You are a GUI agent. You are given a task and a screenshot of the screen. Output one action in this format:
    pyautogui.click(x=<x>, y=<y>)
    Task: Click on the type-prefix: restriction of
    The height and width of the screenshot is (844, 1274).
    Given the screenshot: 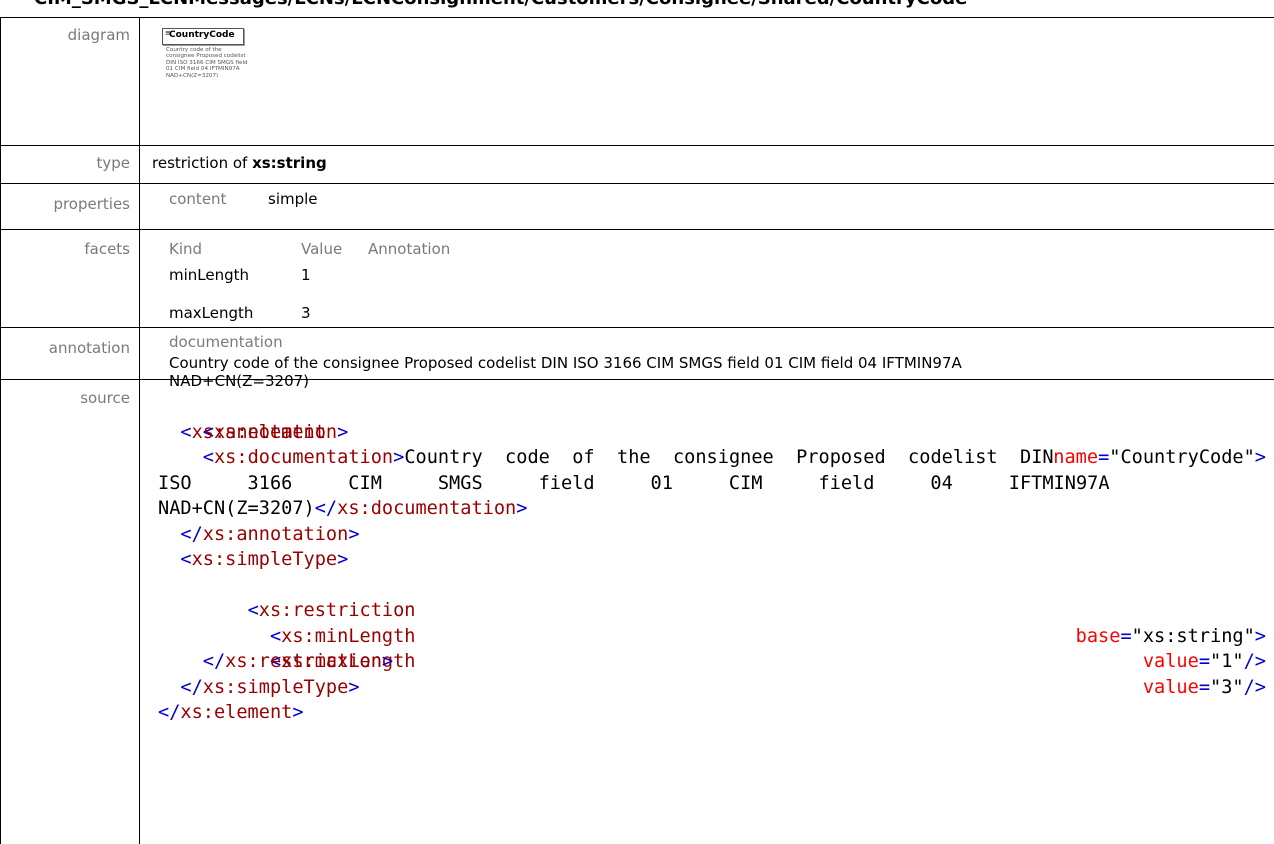 What is the action you would take?
    pyautogui.click(x=202, y=163)
    